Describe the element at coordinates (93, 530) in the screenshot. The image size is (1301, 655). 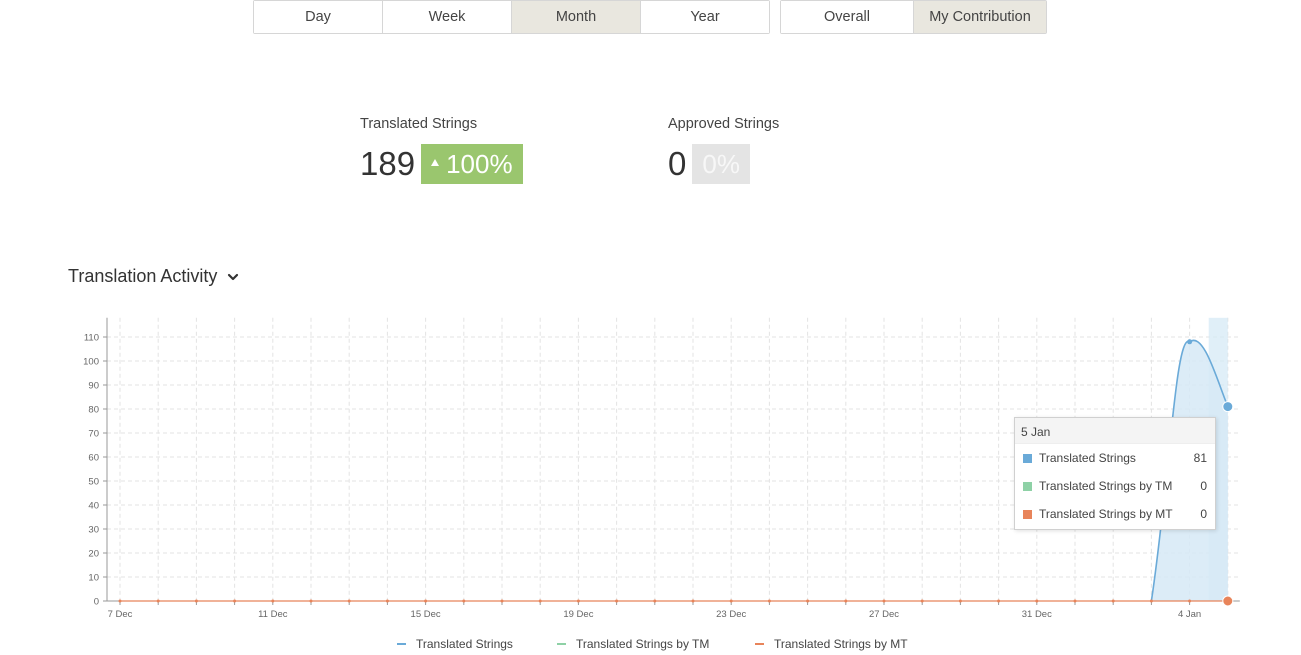
I see `y-tick-label: 30` at that location.